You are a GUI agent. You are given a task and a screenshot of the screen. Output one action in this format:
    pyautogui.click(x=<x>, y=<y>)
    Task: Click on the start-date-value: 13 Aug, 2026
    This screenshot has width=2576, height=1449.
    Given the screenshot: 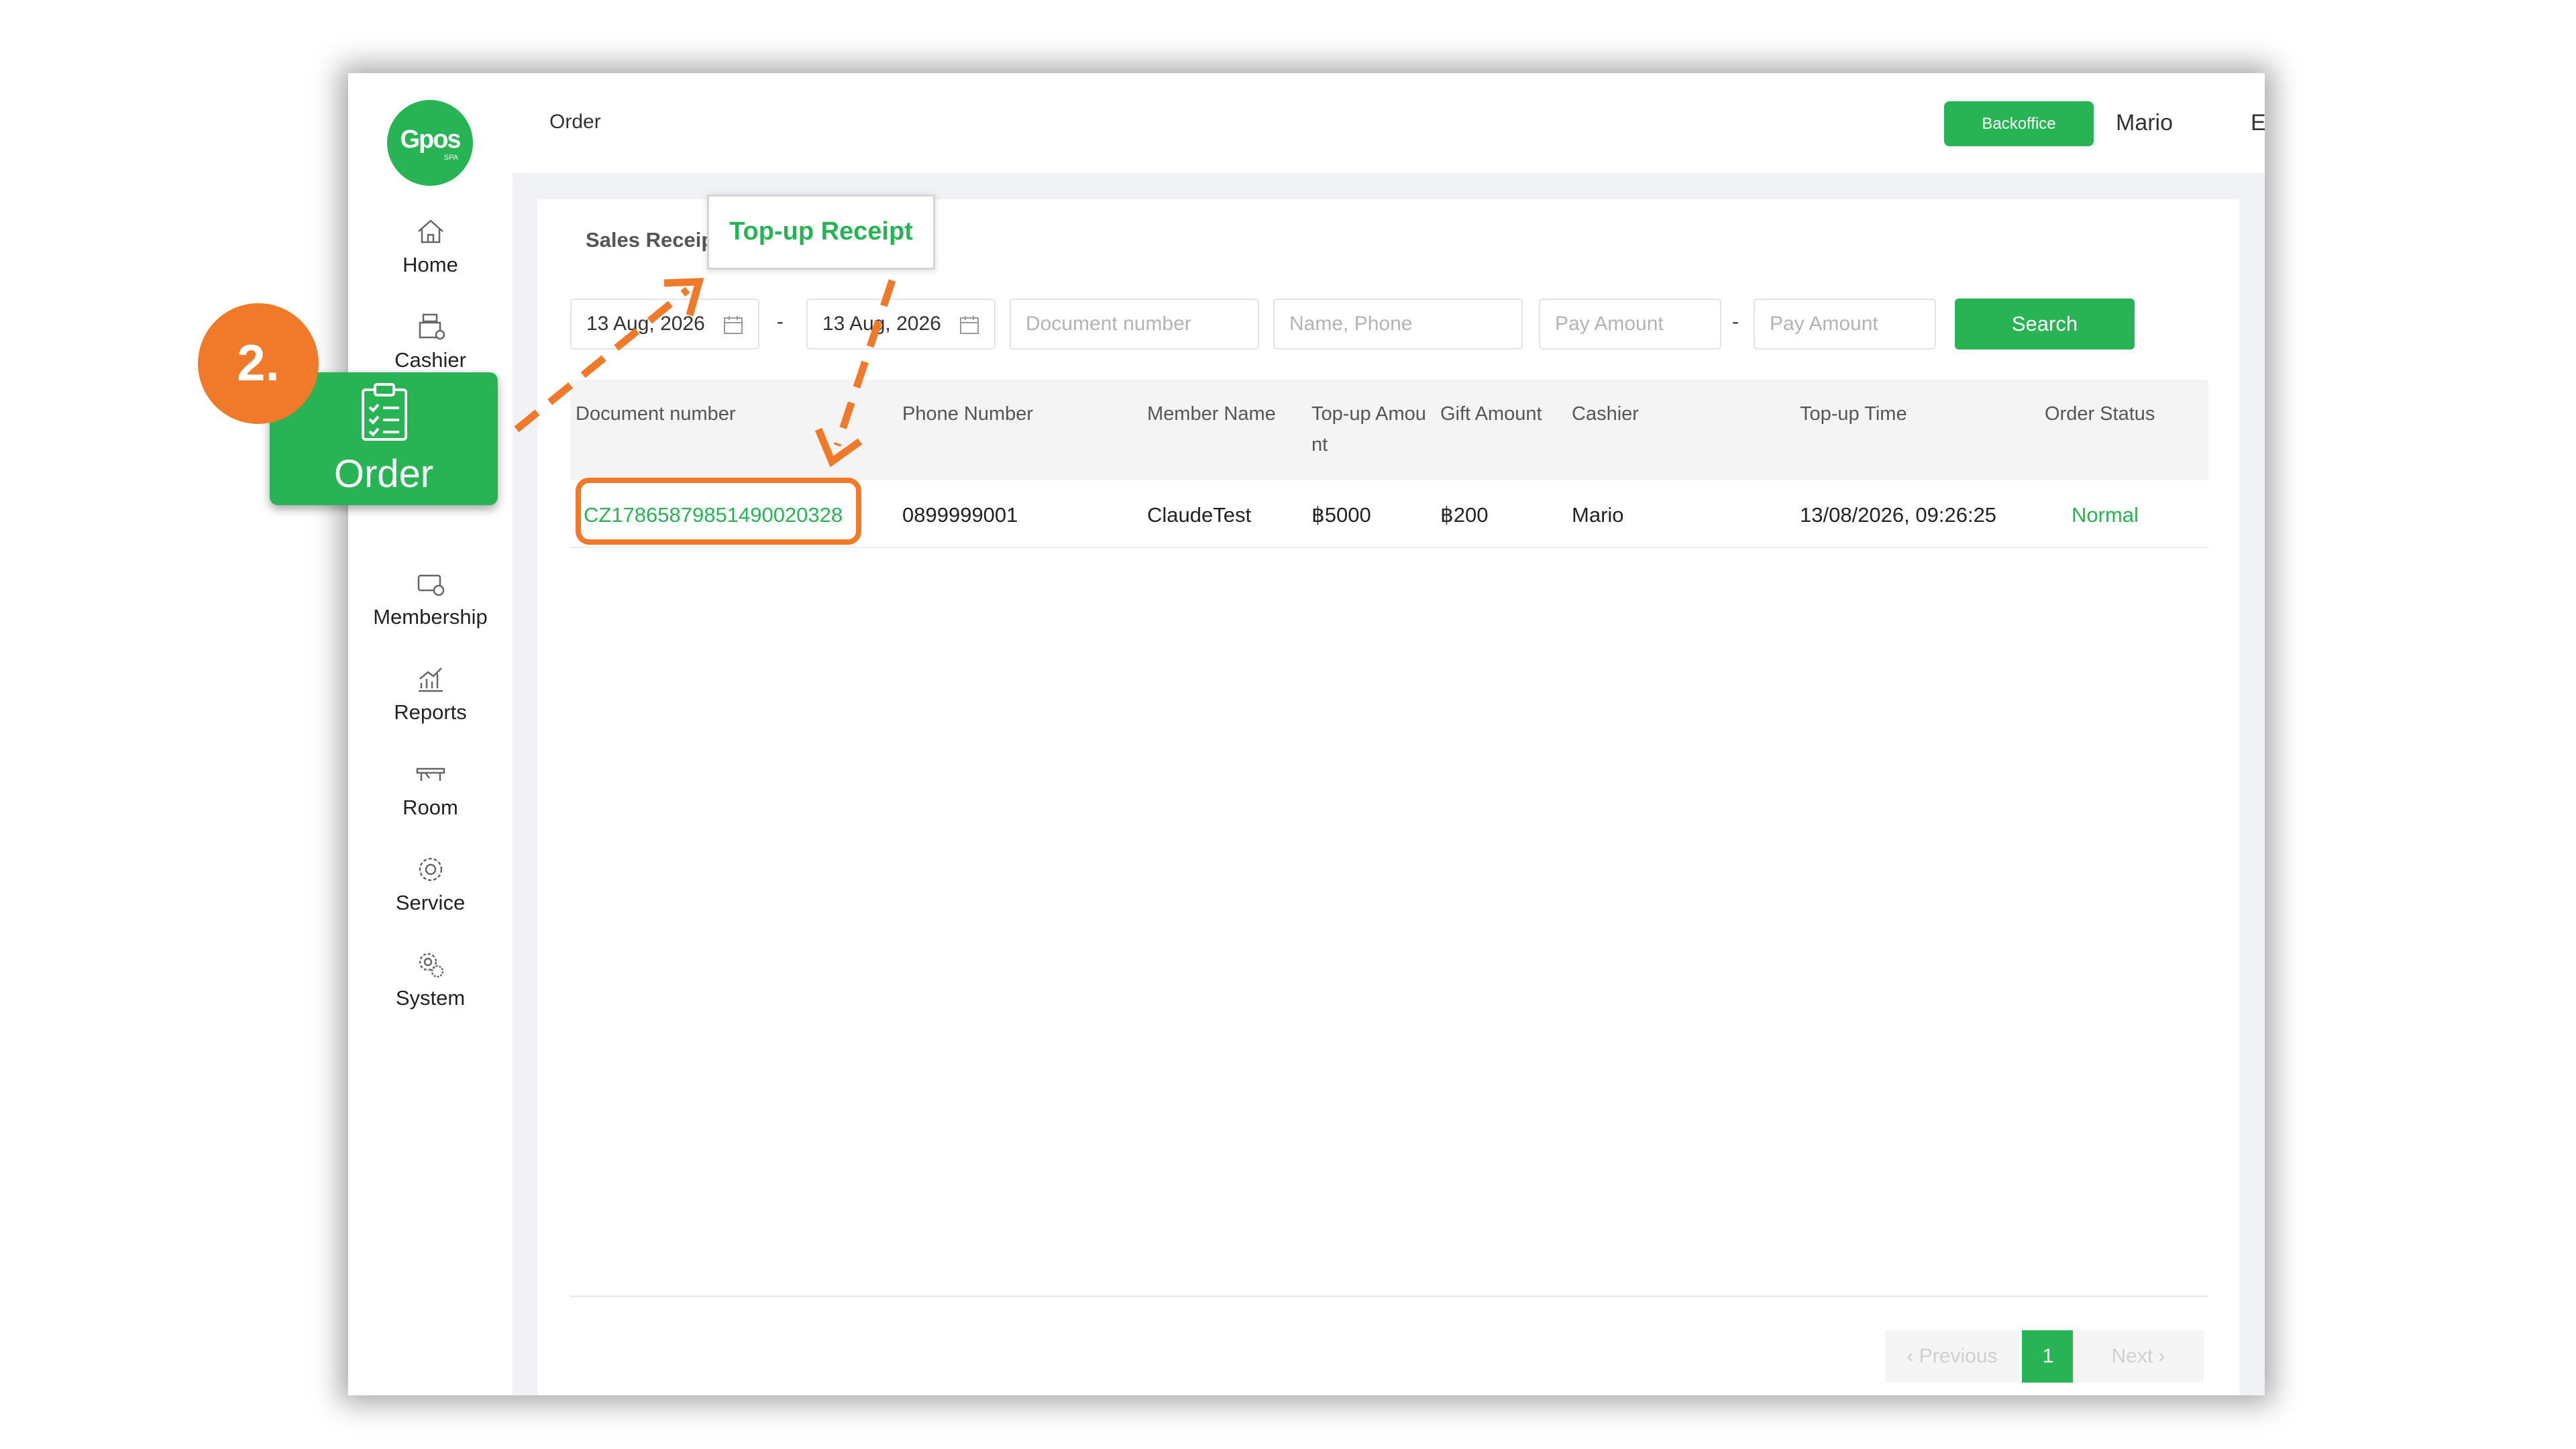 What is the action you would take?
    pyautogui.click(x=645, y=324)
    